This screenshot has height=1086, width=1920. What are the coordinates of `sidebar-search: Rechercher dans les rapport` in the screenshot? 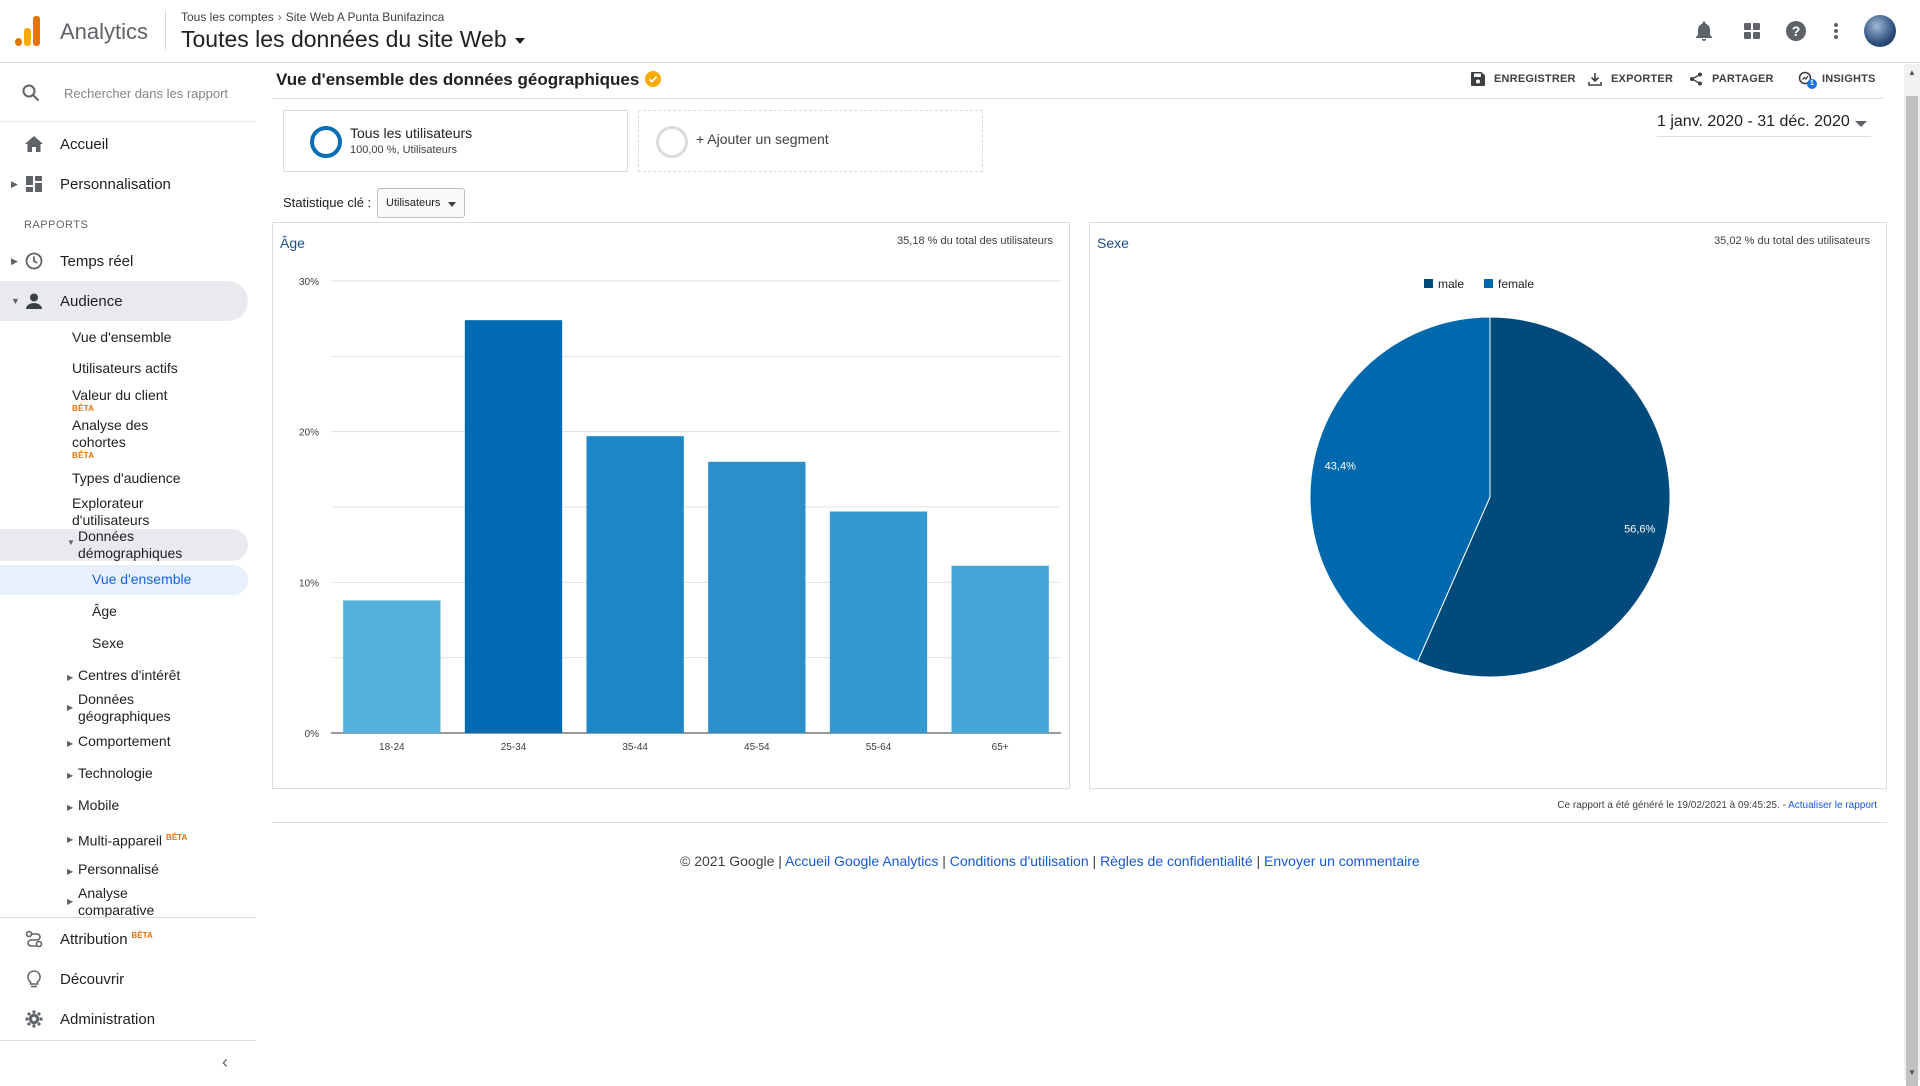 It's located at (128, 93).